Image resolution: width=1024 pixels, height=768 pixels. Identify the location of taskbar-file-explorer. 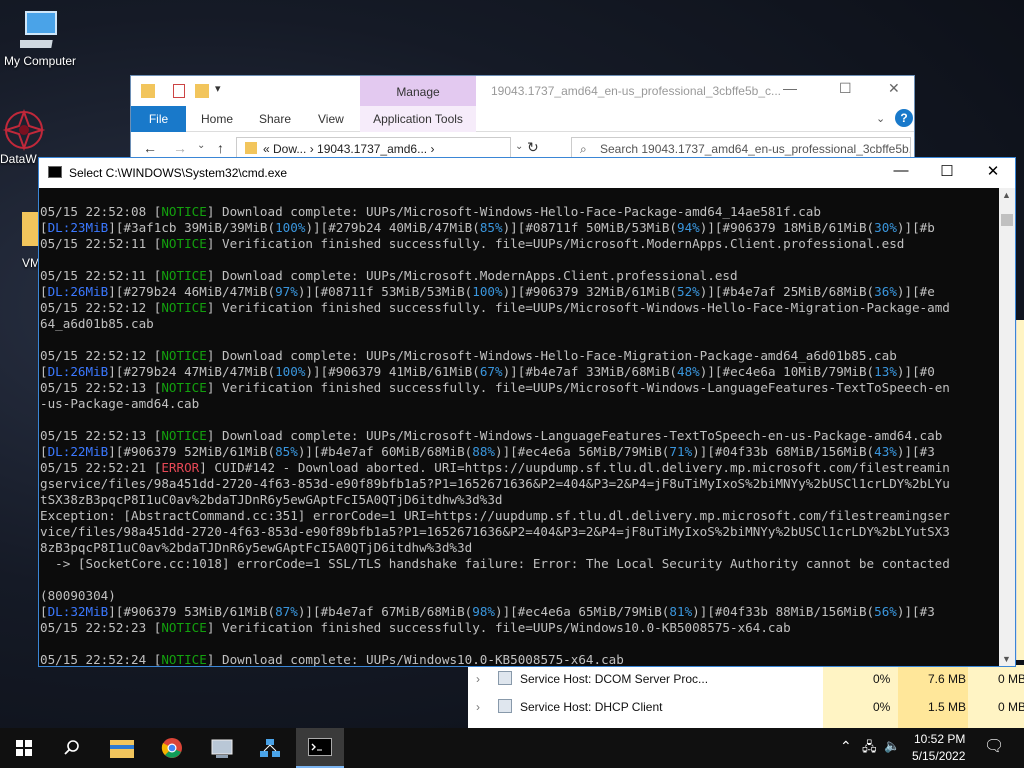
(122, 748).